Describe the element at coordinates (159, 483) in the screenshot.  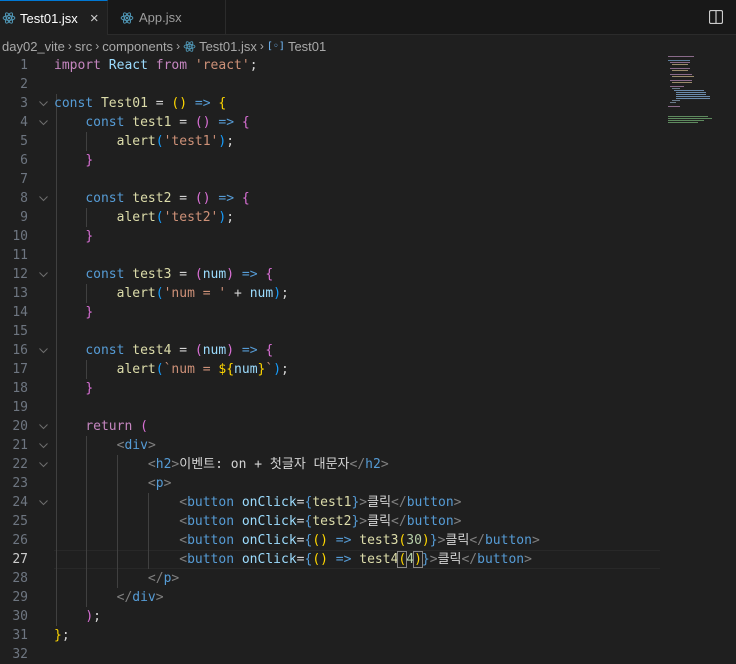
I see `code-line: <p>` at that location.